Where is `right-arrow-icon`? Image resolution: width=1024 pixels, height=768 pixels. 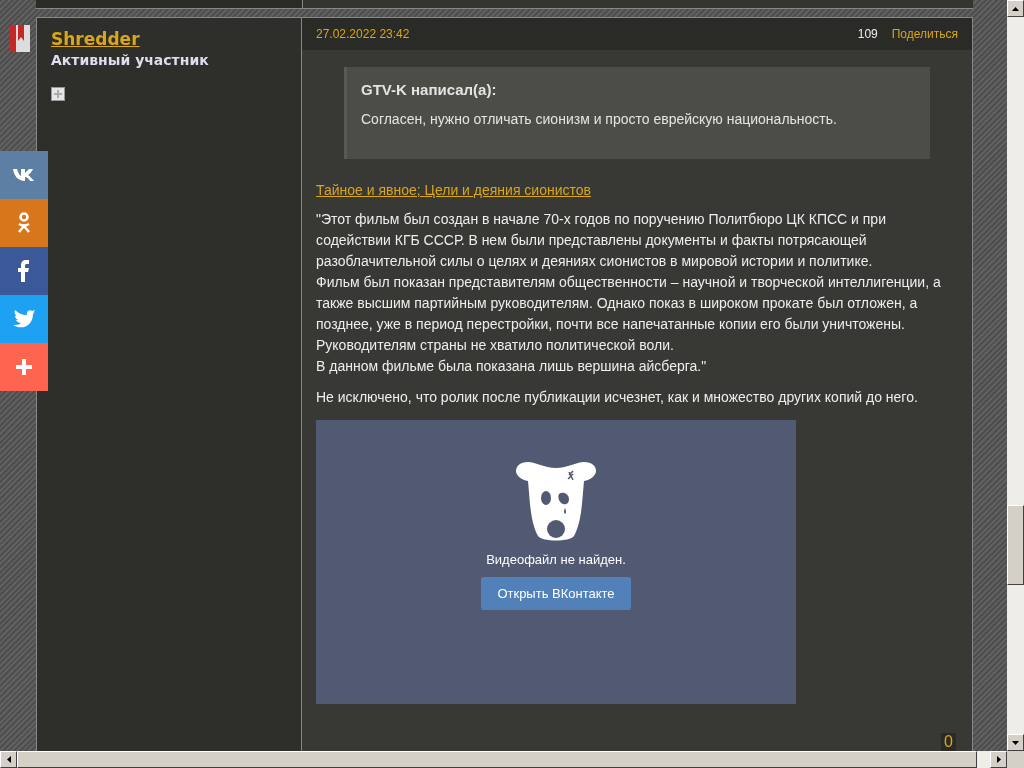 right-arrow-icon is located at coordinates (998, 759).